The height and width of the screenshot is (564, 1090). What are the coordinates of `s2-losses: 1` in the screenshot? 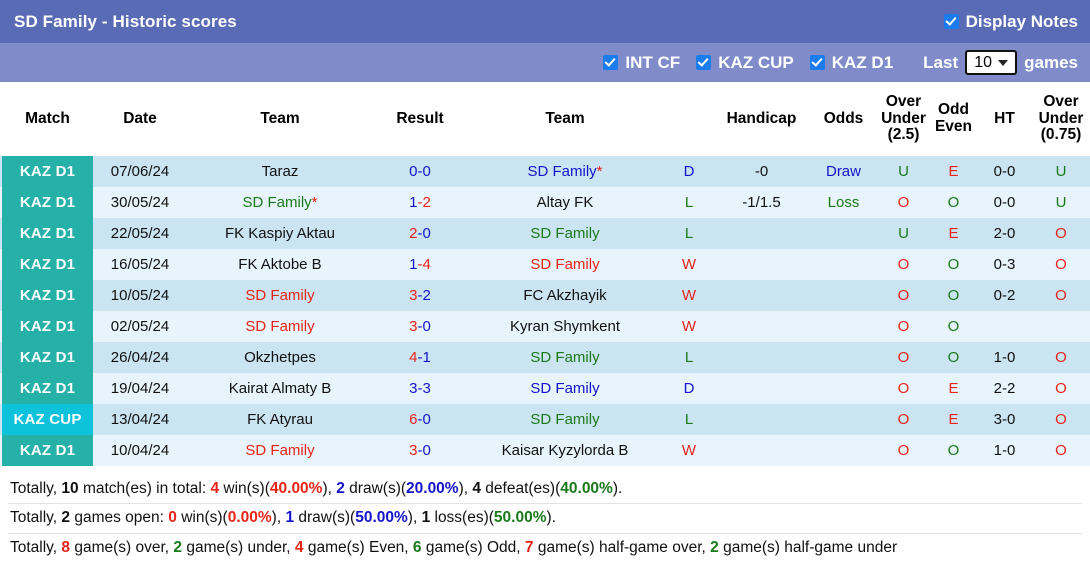 It's located at (426, 518).